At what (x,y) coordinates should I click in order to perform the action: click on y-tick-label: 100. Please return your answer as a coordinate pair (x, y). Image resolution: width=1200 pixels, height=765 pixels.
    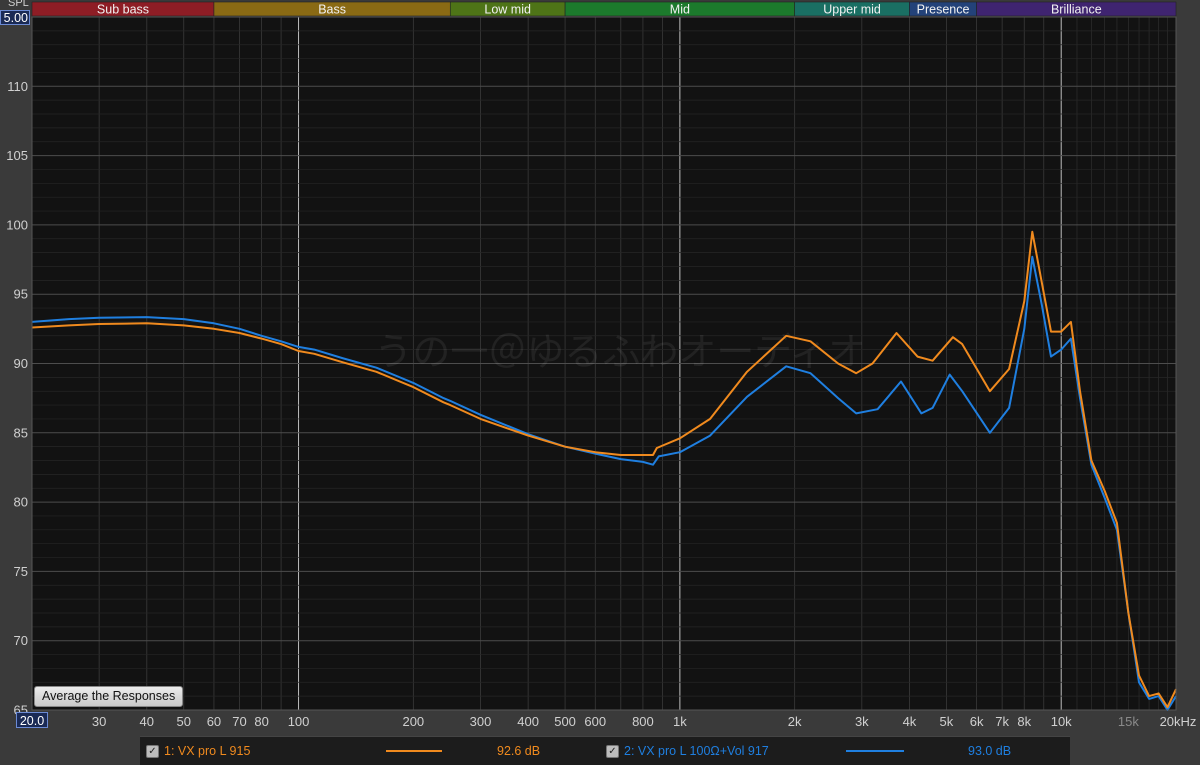
    Looking at the image, I should click on (17, 224).